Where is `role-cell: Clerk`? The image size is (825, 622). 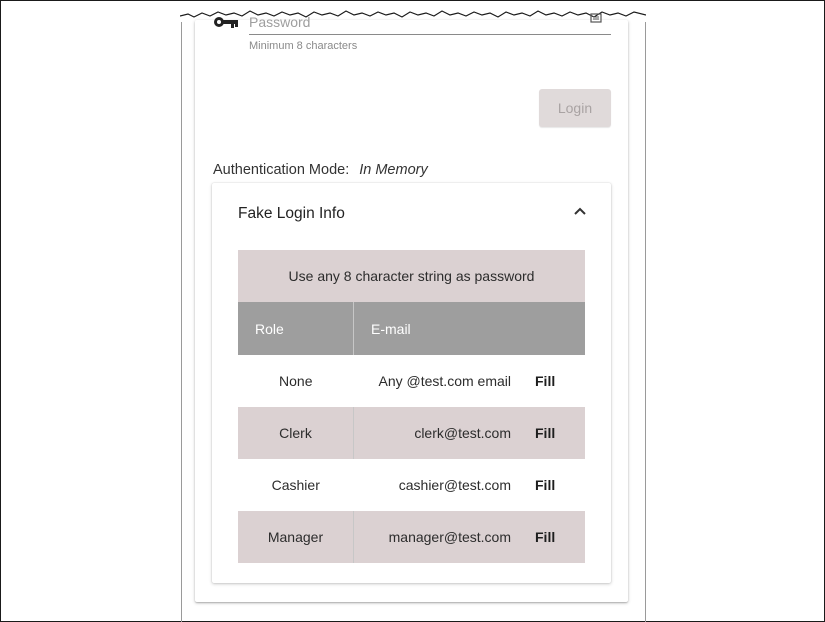
role-cell: Clerk is located at coordinates (296, 433).